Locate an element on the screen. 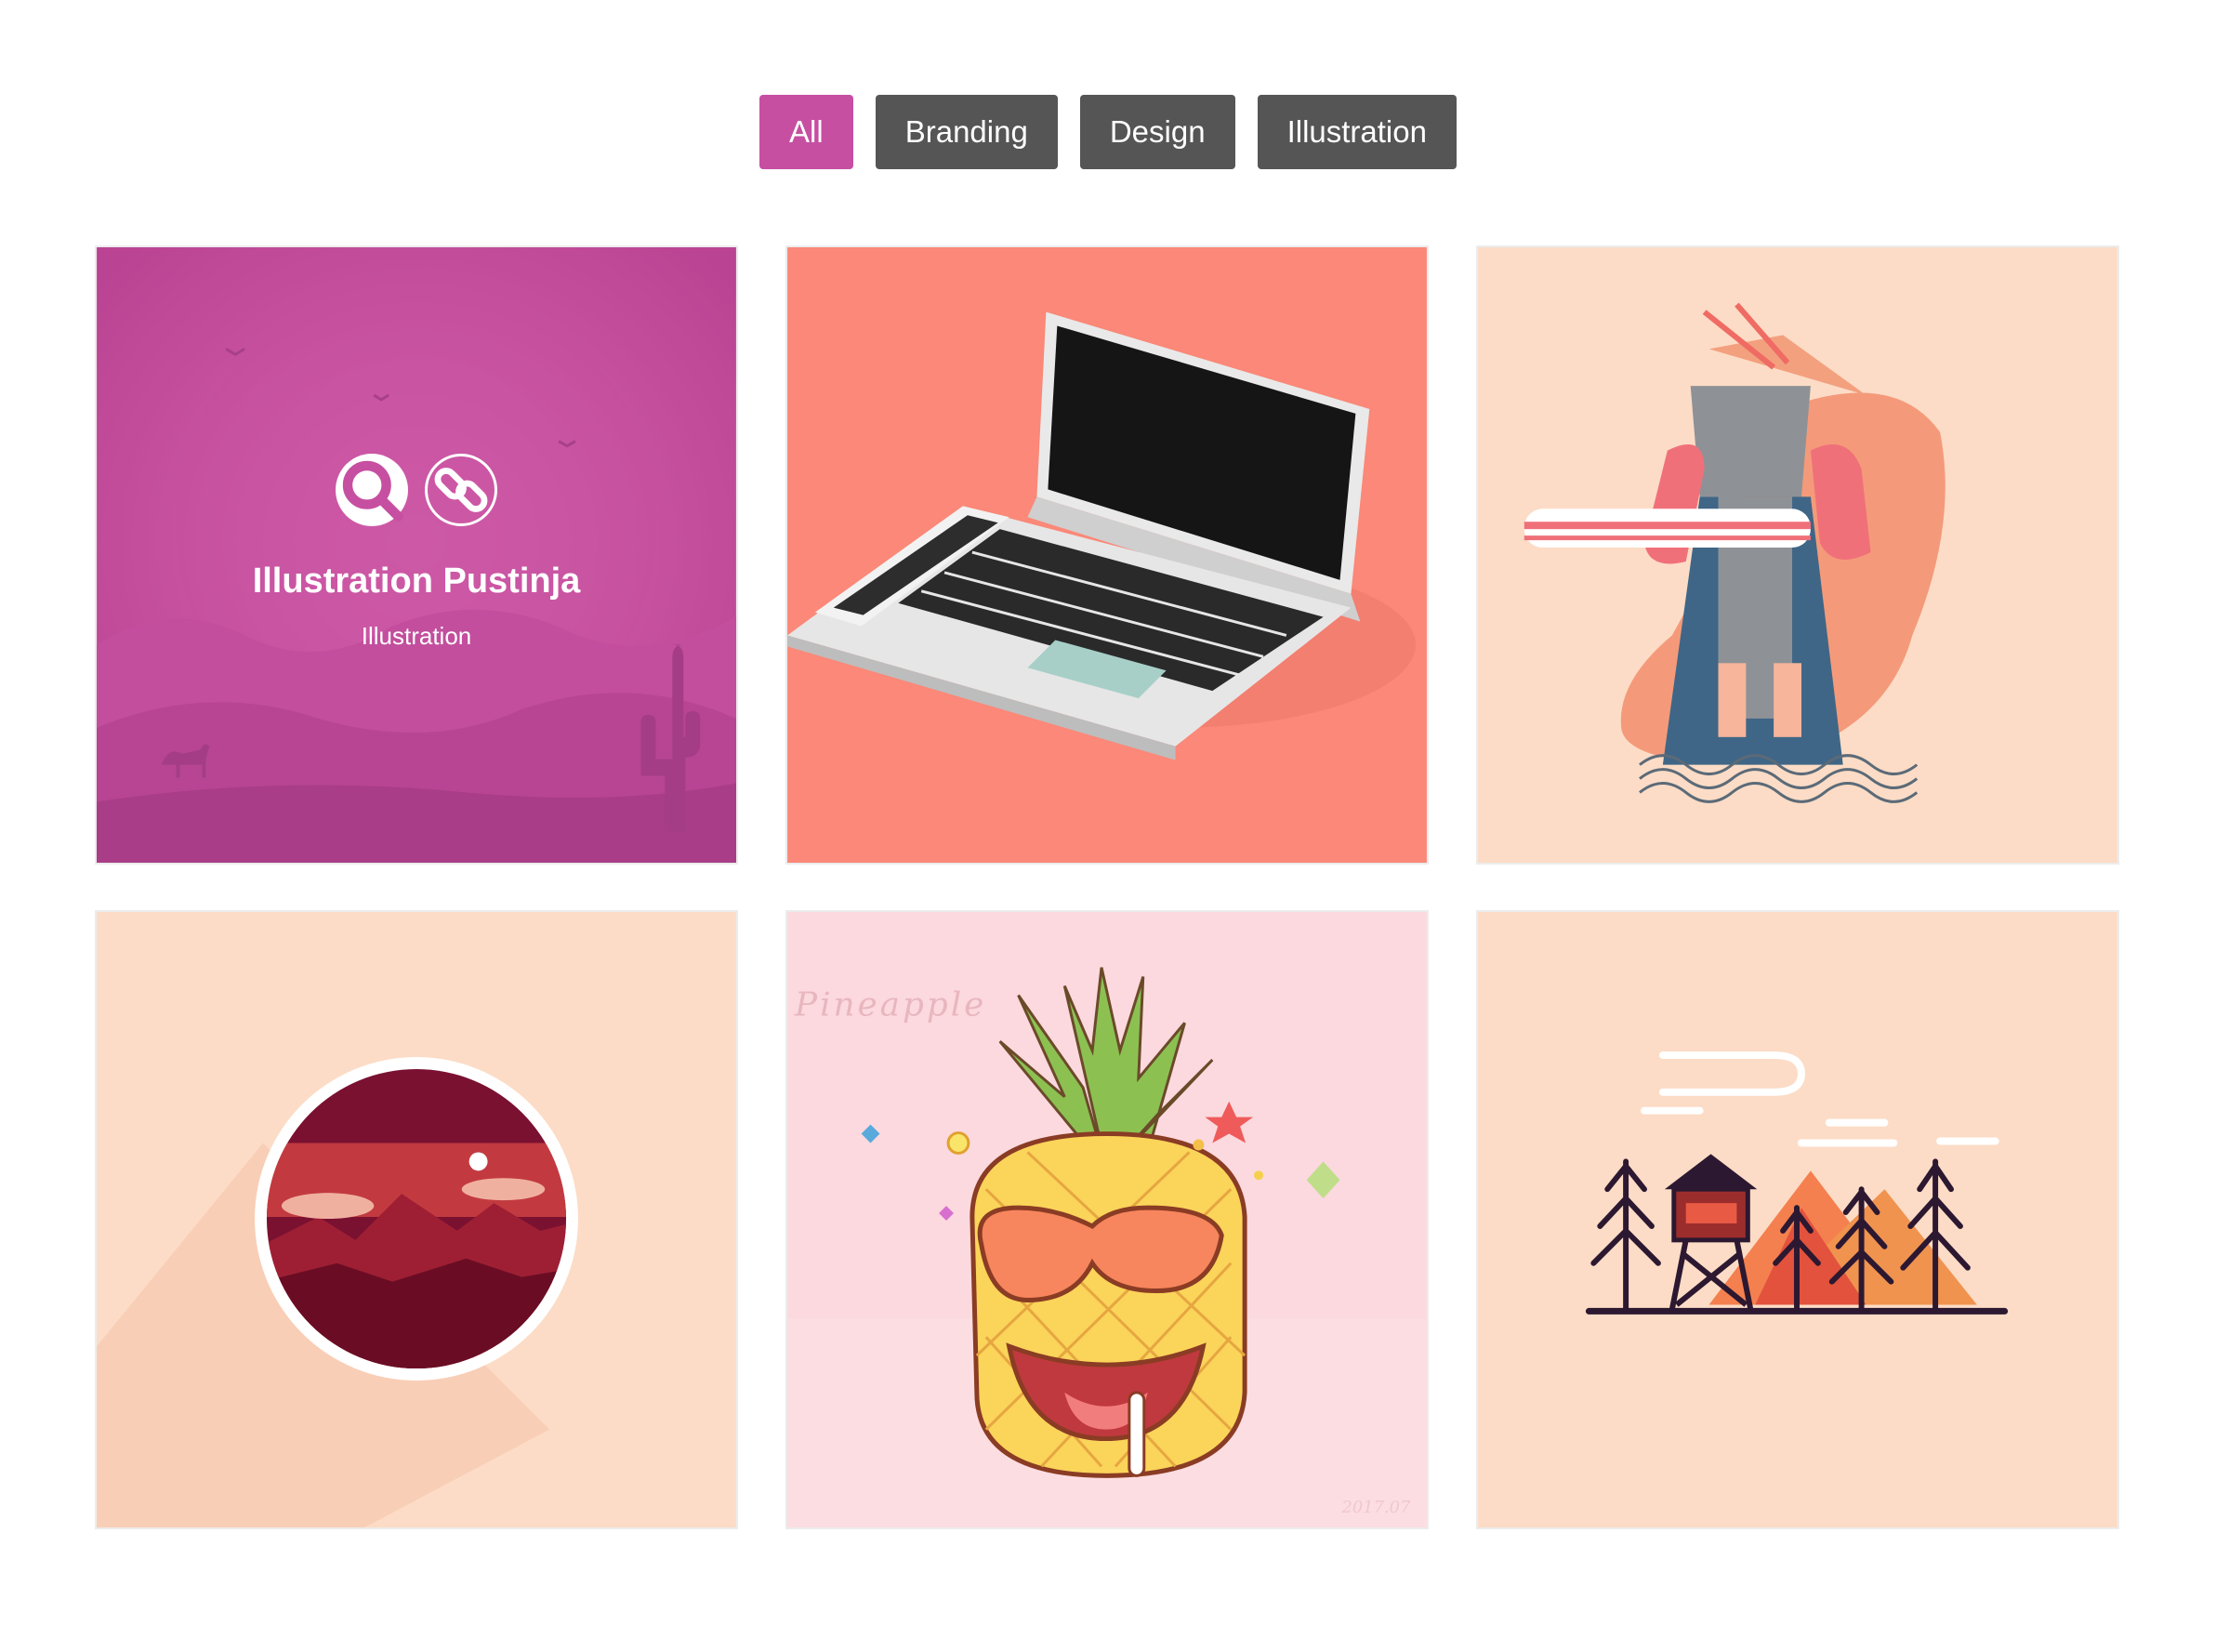 This screenshot has height=1652, width=2216. portfolio-item-samurai is located at coordinates (1798, 555).